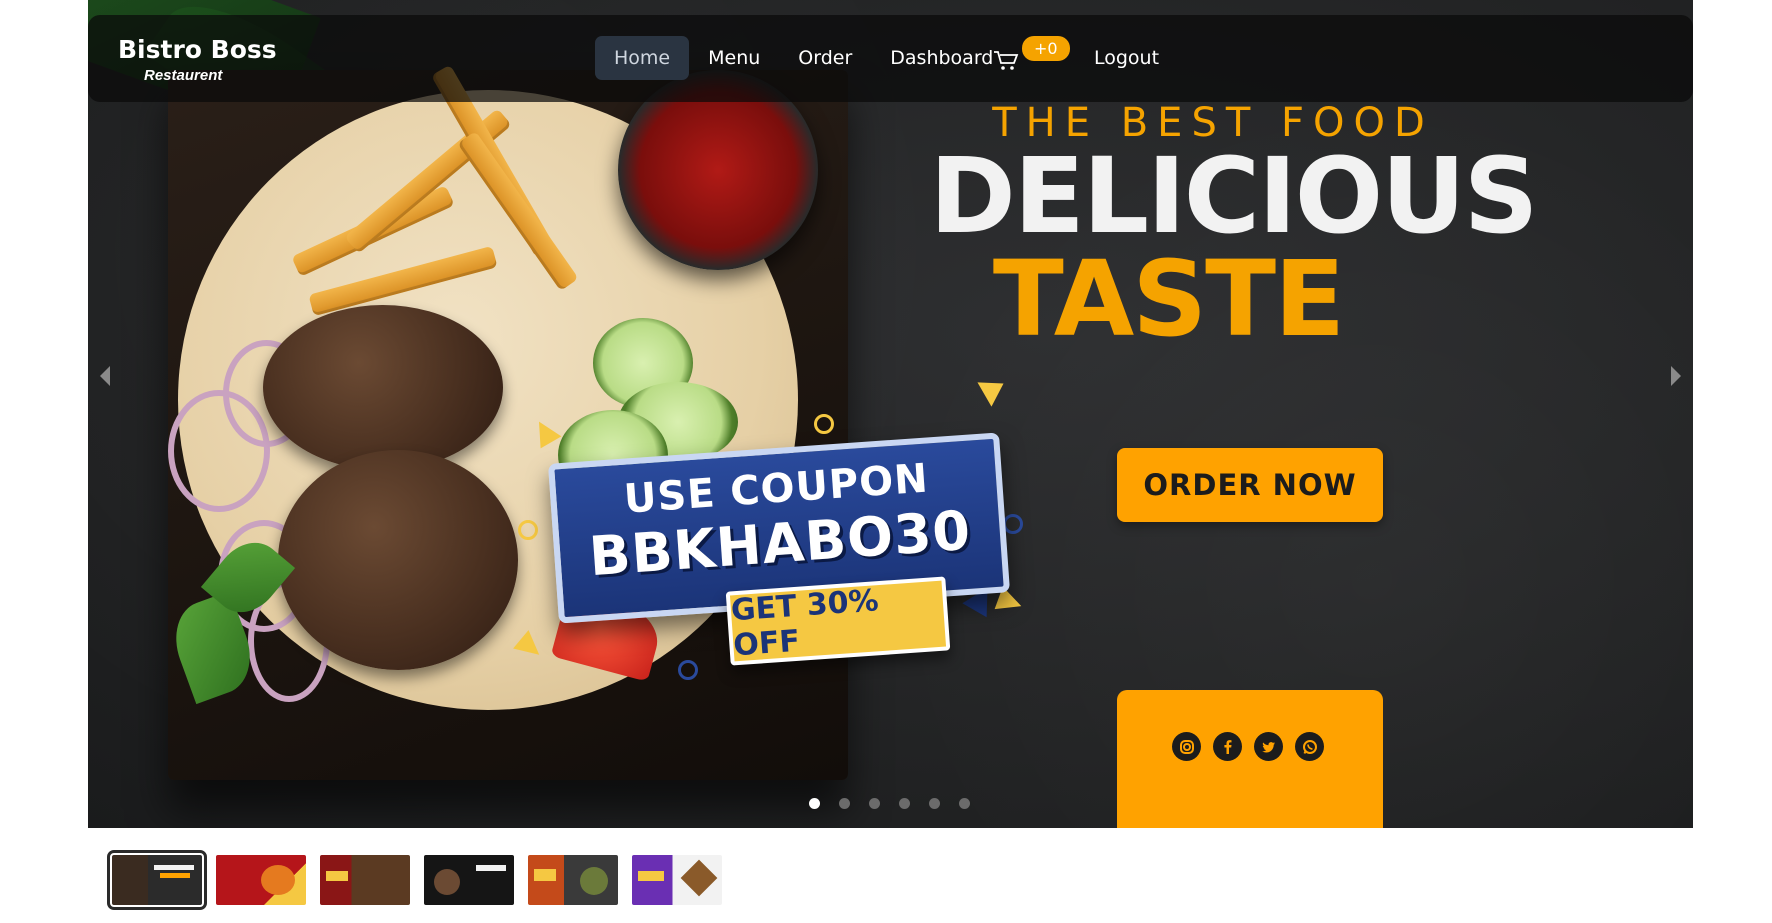 The image size is (1772, 923). What do you see at coordinates (1046, 48) in the screenshot?
I see `cart-count-badge: +0` at bounding box center [1046, 48].